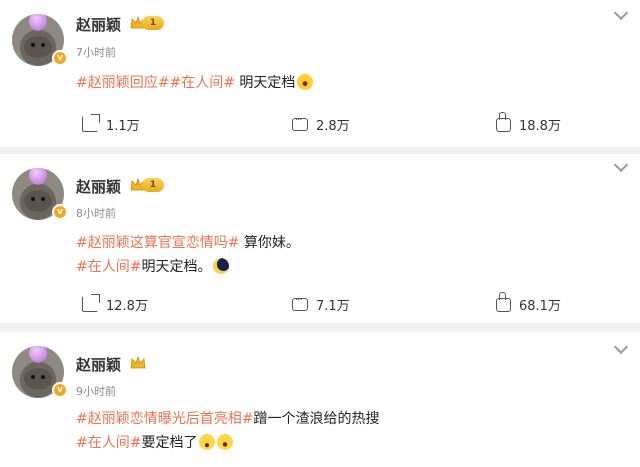 This screenshot has width=640, height=467. What do you see at coordinates (157, 243) in the screenshot?
I see `topic-hashtag: #赵丽颖这算官宣恋情吗#` at bounding box center [157, 243].